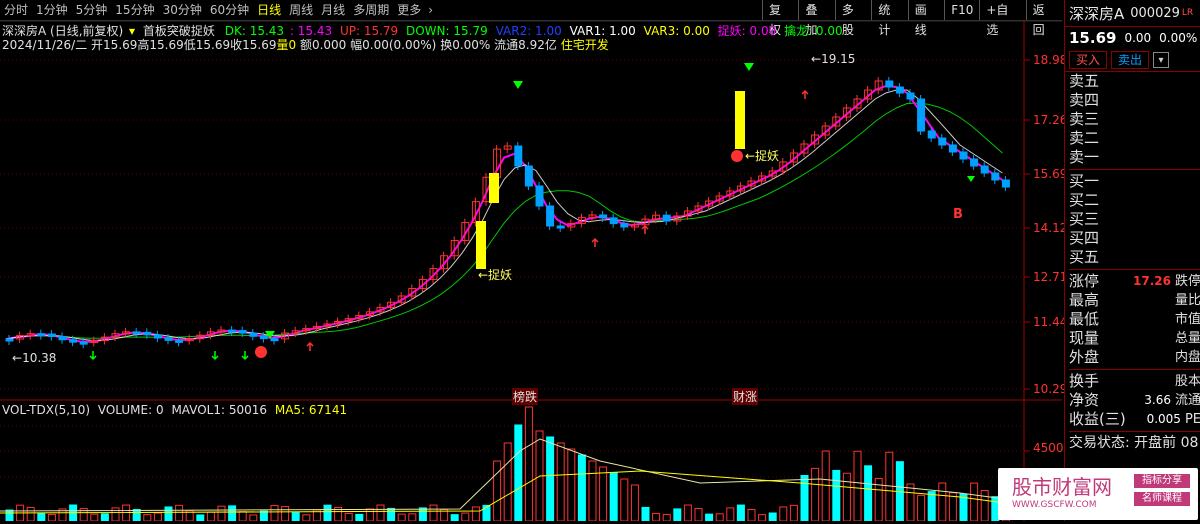 The height and width of the screenshot is (524, 1200). I want to click on stat-limit-up: 涨停 17.26 跌停, so click(1134, 281).